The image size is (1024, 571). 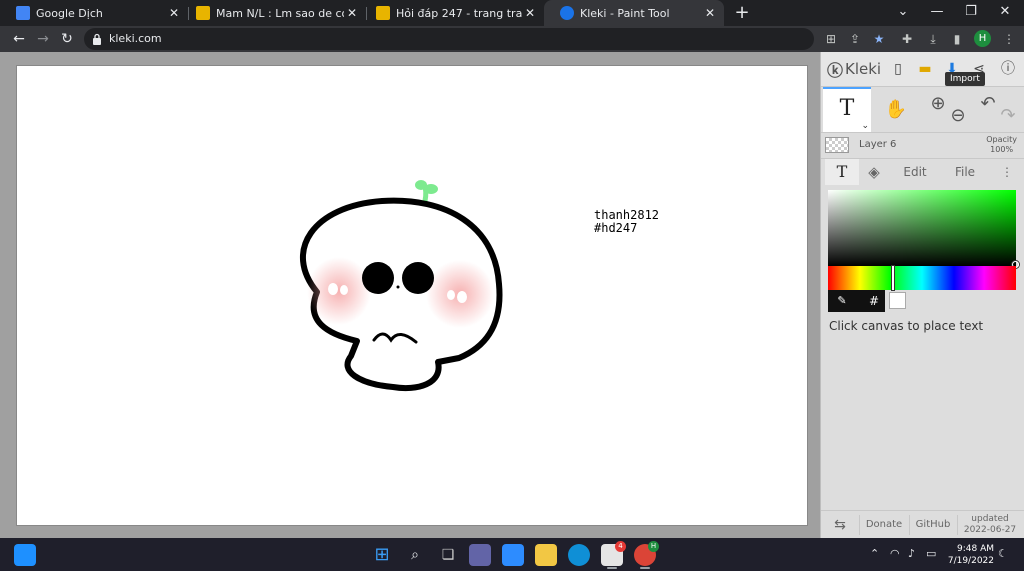 I want to click on tab-kleki: Kleki - Paint Tool ✕, so click(x=634, y=13).